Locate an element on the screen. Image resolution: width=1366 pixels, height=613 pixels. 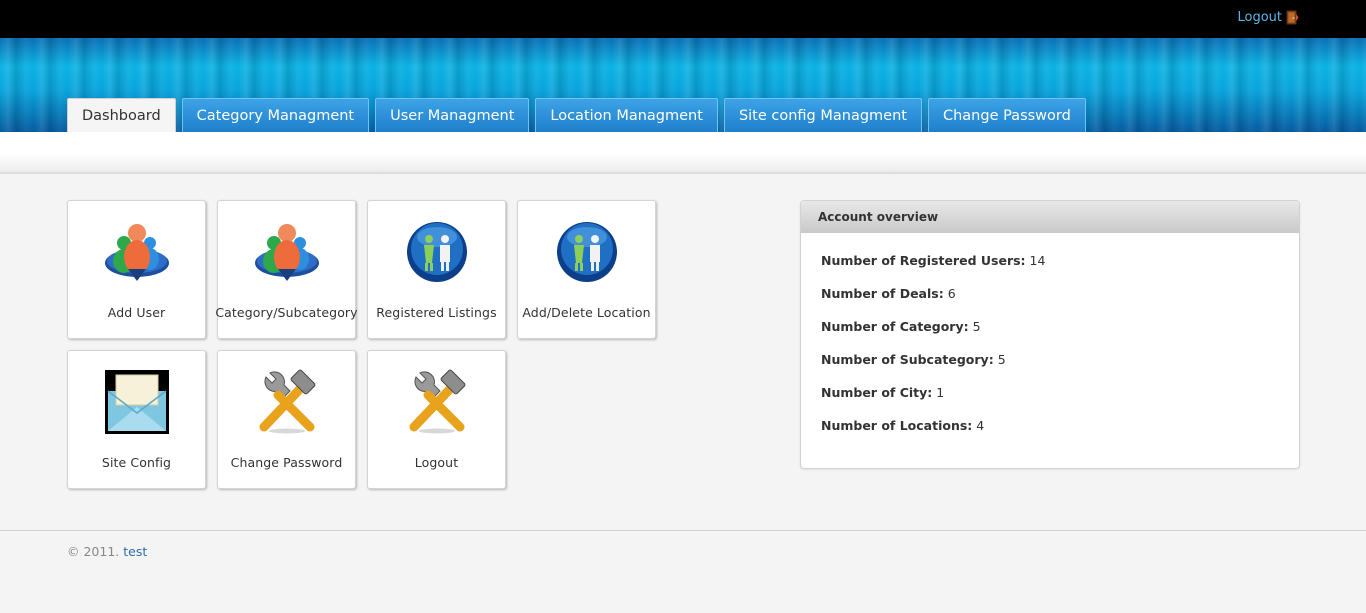
tile-label: Change Password is located at coordinates (286, 462).